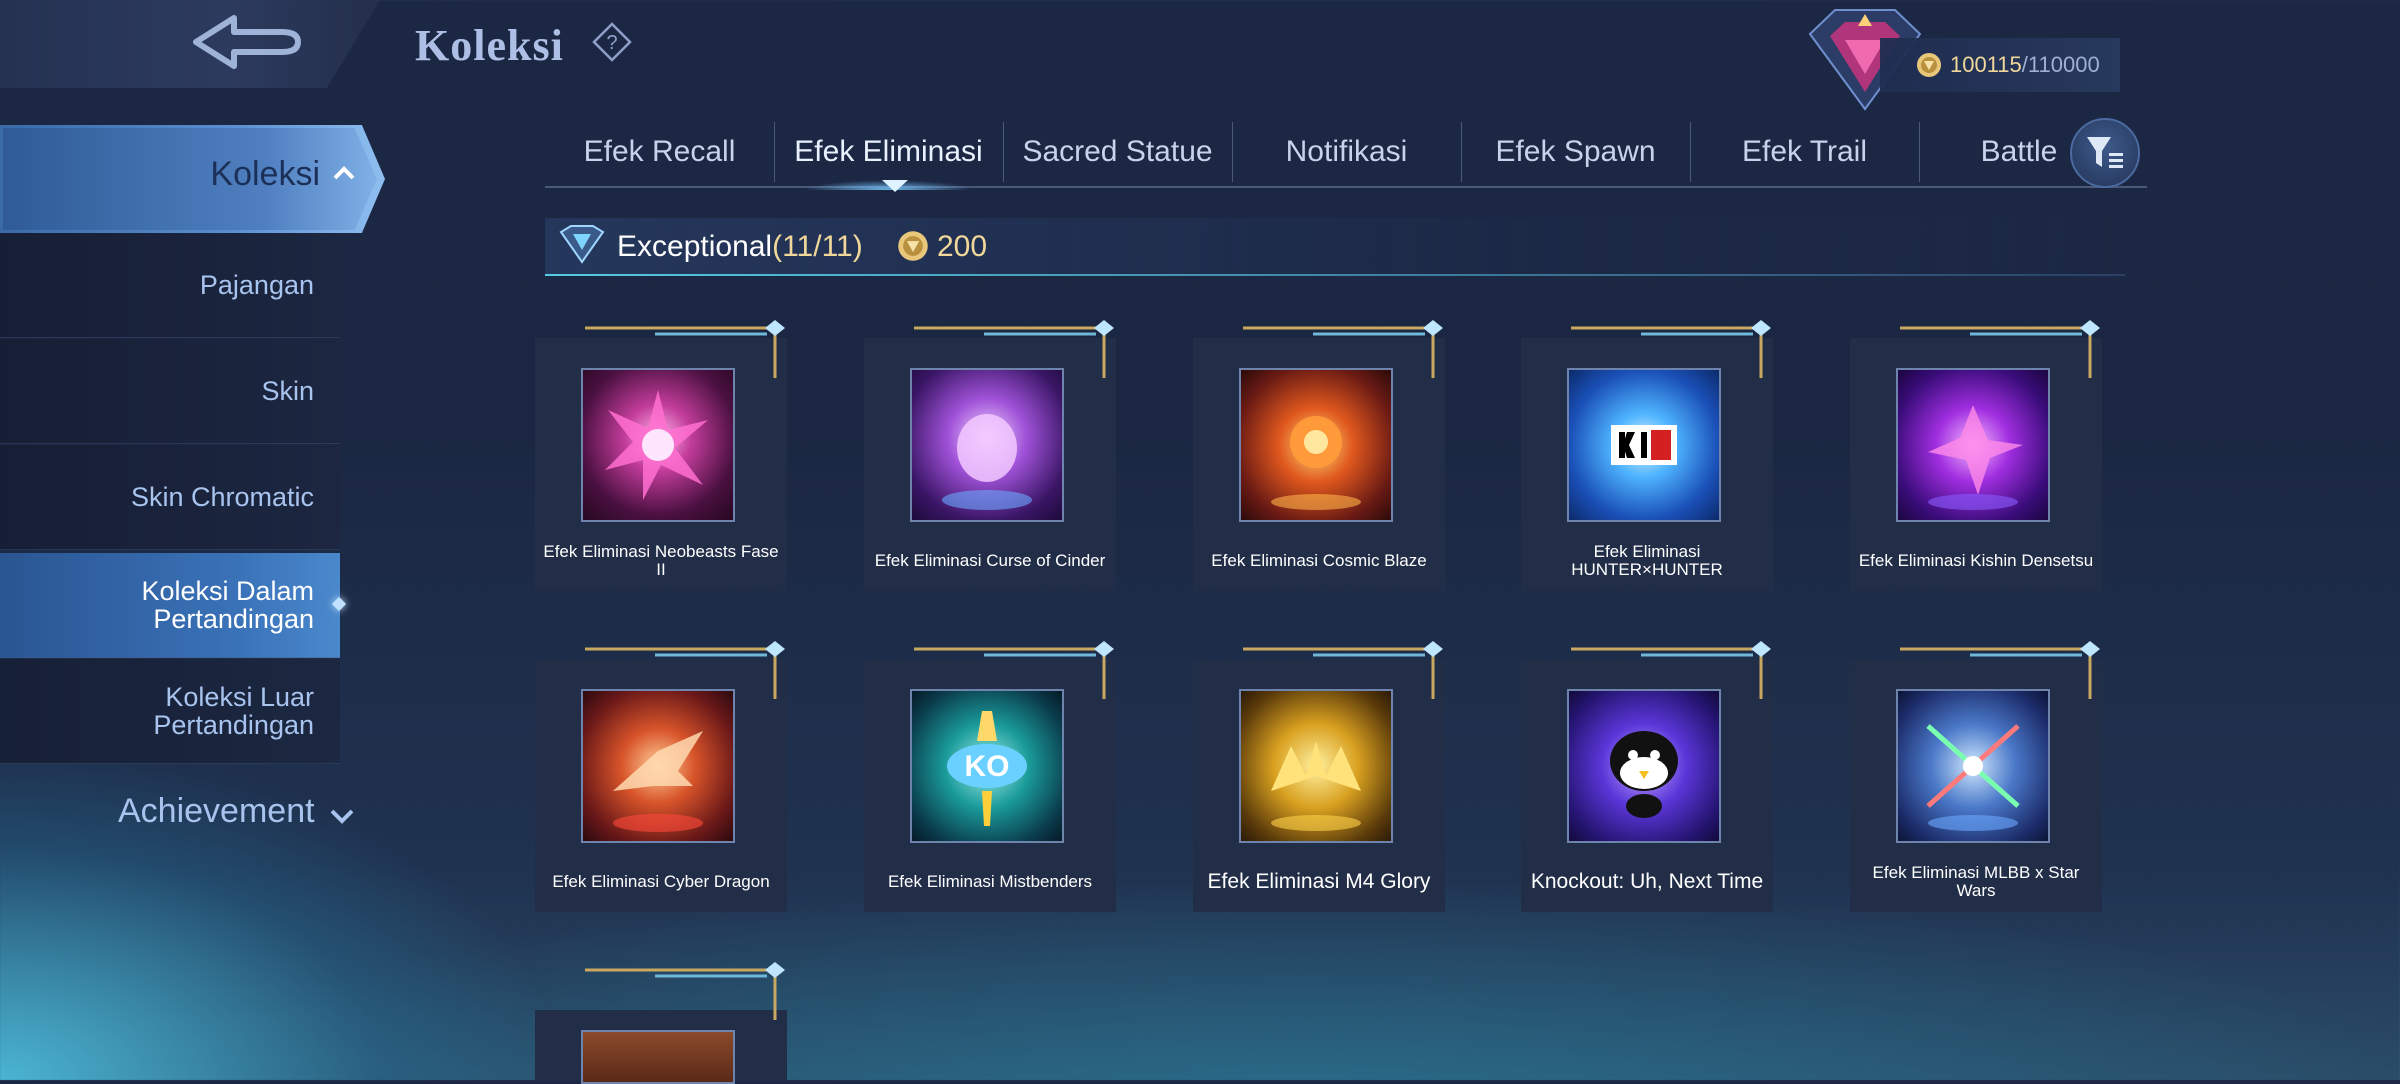  Describe the element at coordinates (1973, 445) in the screenshot. I see `kishin-densetsu-effect-image` at that location.